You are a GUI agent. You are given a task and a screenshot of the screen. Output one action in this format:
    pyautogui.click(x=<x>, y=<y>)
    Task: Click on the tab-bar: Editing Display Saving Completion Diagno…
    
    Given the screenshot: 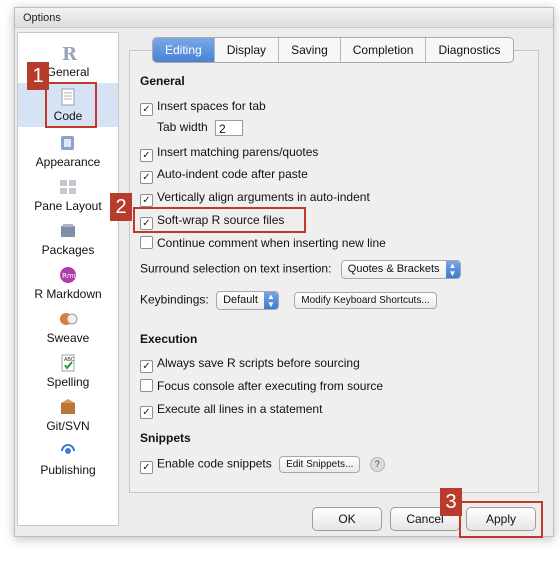 What is the action you would take?
    pyautogui.click(x=333, y=50)
    